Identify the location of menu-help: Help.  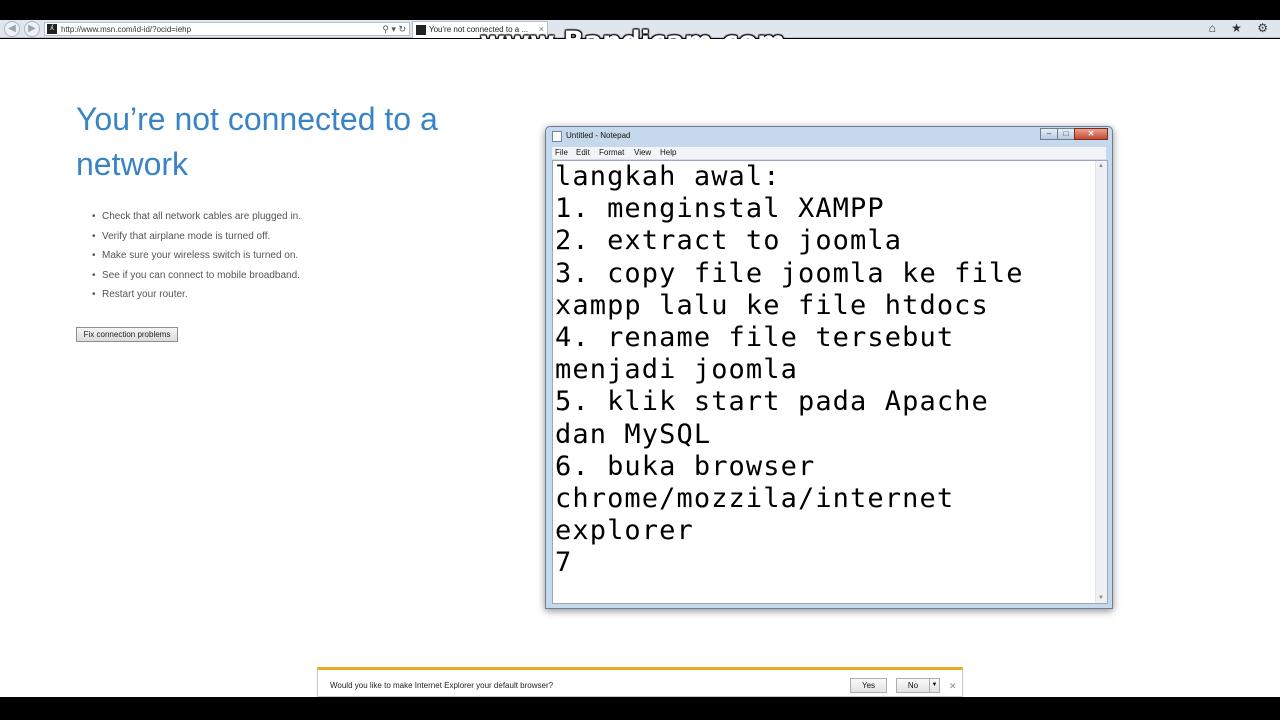
(668, 152).